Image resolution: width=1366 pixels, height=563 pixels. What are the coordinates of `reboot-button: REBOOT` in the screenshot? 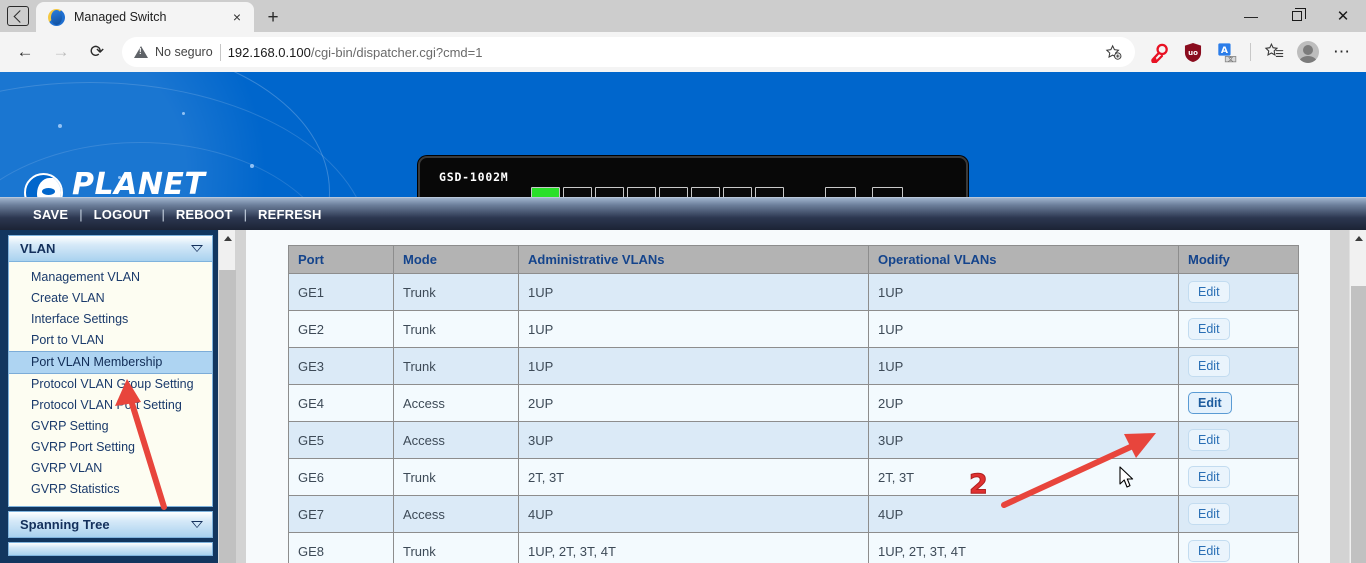 It's located at (204, 214).